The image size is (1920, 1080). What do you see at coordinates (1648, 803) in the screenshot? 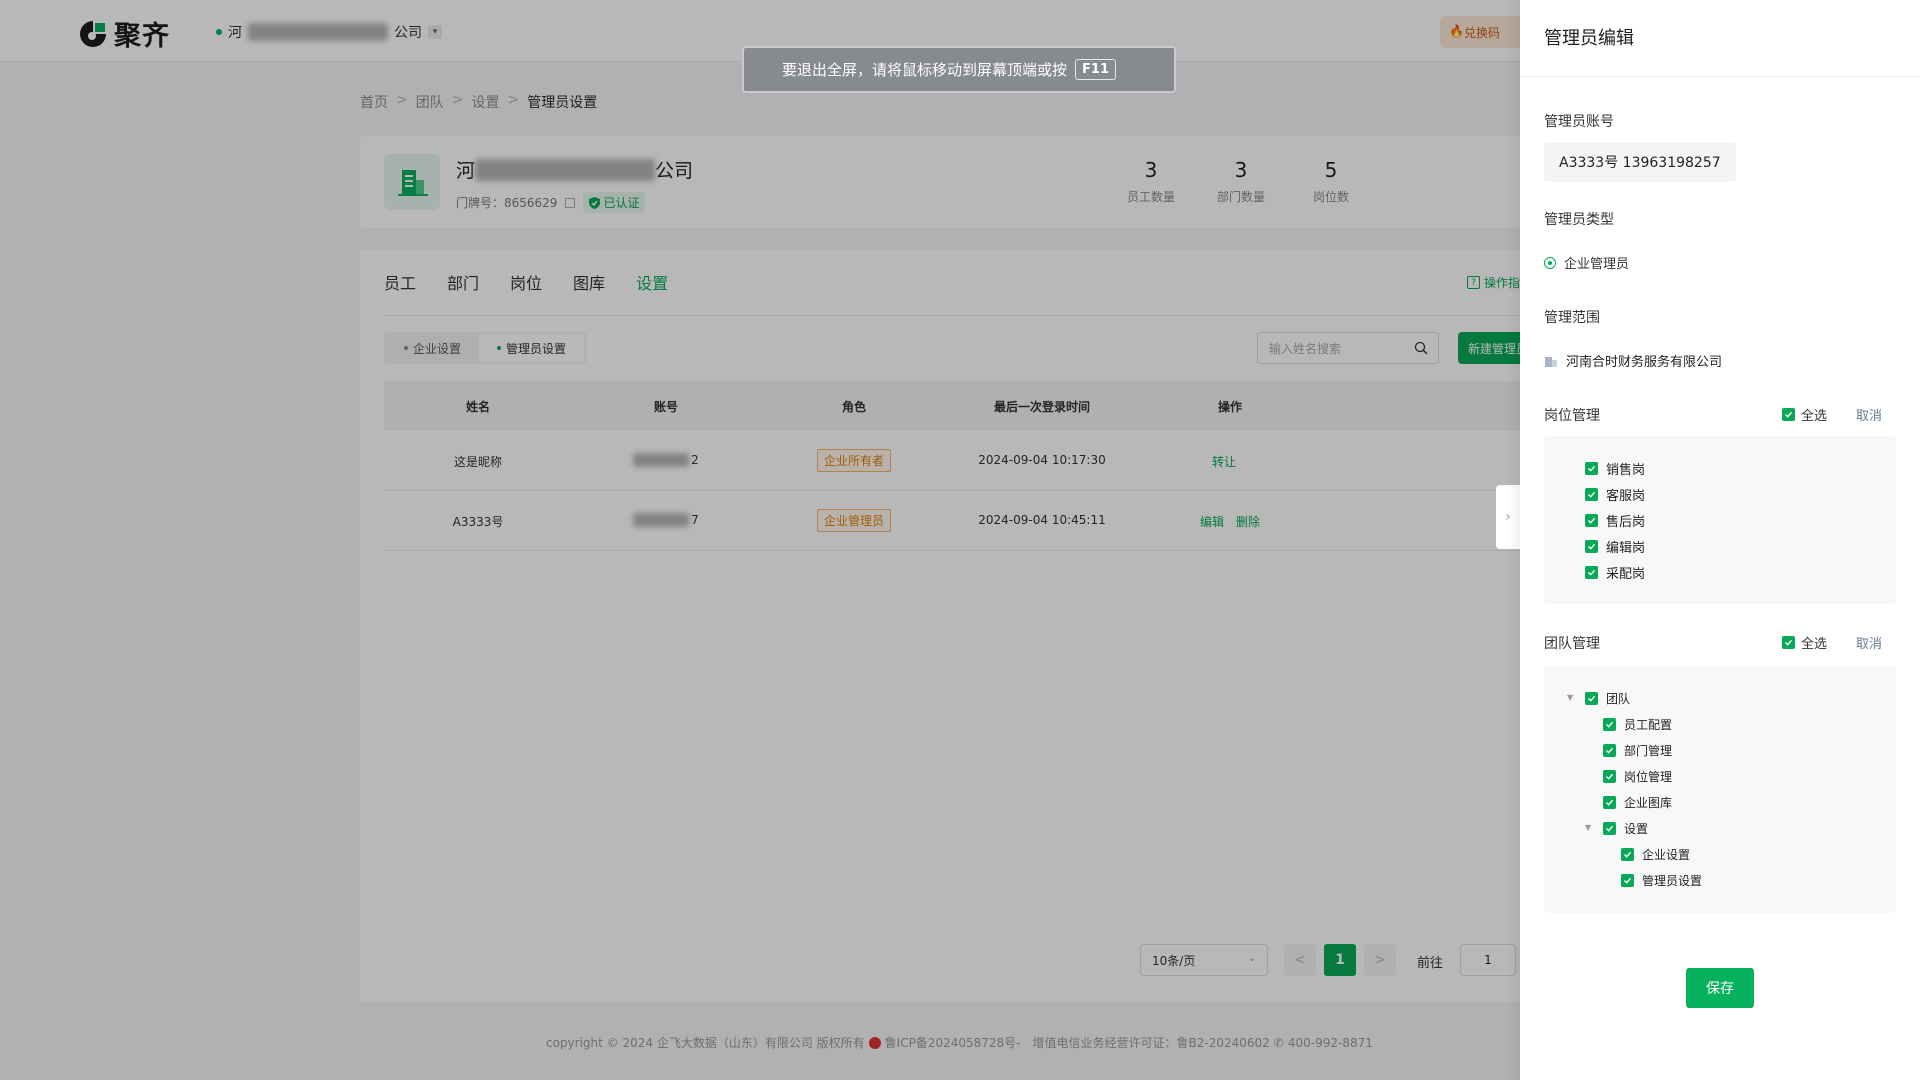
I see `tree-label: 企业图库` at bounding box center [1648, 803].